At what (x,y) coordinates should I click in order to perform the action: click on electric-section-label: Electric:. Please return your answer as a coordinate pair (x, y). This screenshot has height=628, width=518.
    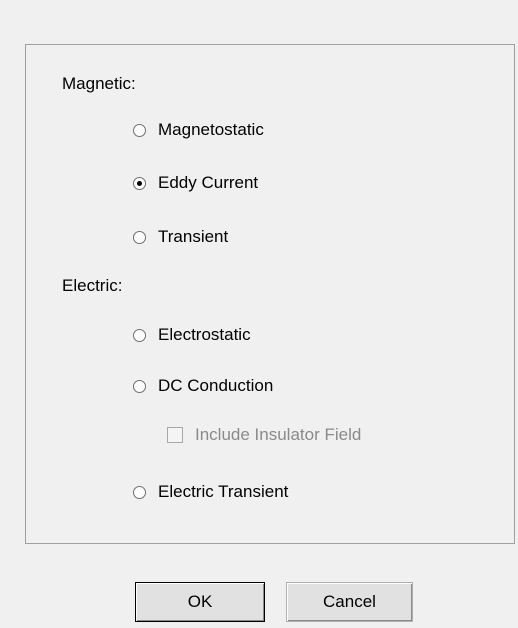
    Looking at the image, I should click on (92, 285).